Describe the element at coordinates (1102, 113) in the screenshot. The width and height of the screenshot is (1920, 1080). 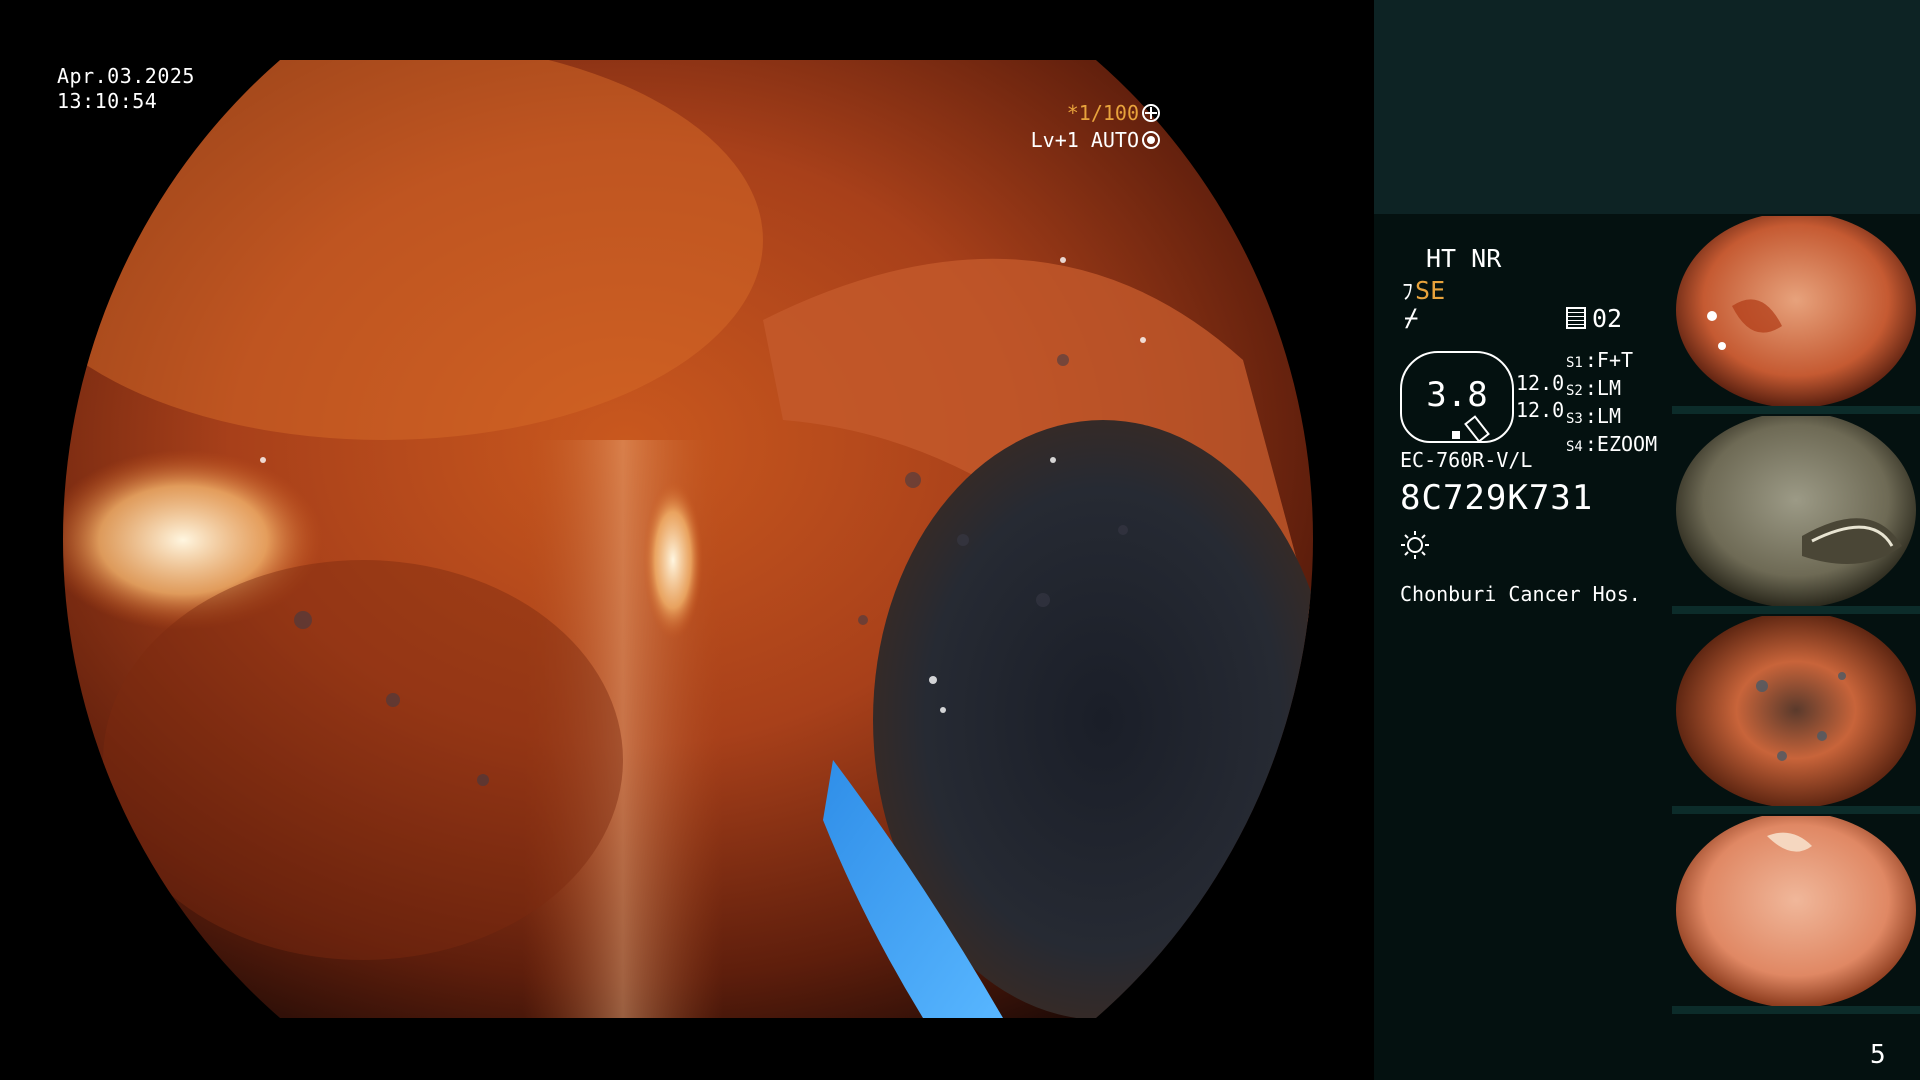
I see `shutter-speed: *1/100` at that location.